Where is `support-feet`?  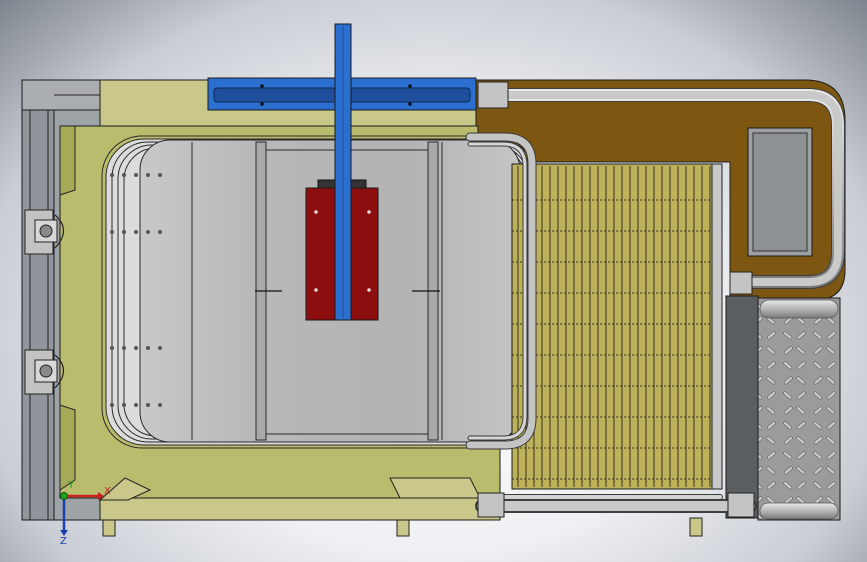 support-feet is located at coordinates (402, 527).